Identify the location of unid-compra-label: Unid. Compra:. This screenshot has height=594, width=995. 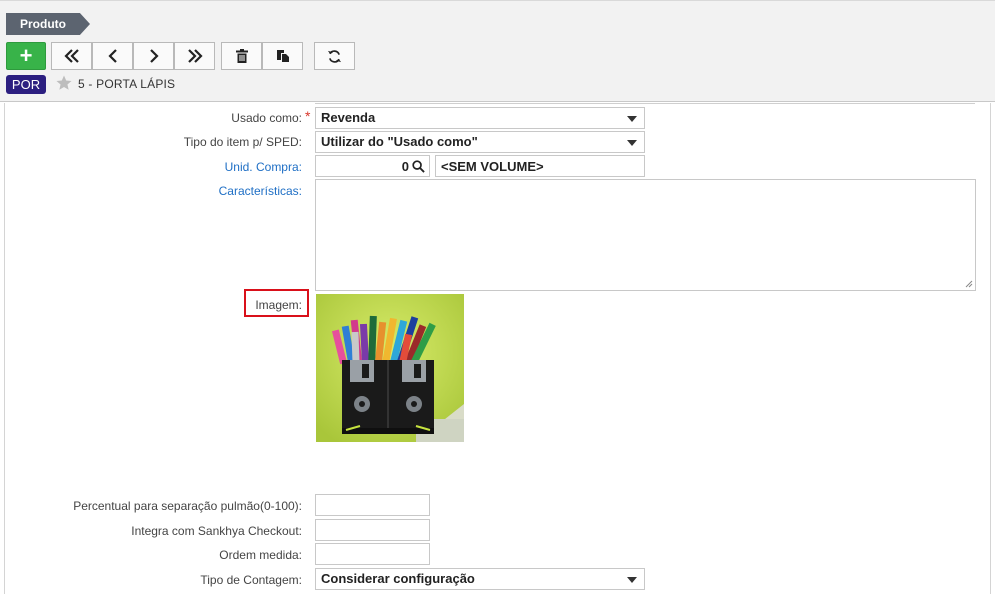
(263, 167).